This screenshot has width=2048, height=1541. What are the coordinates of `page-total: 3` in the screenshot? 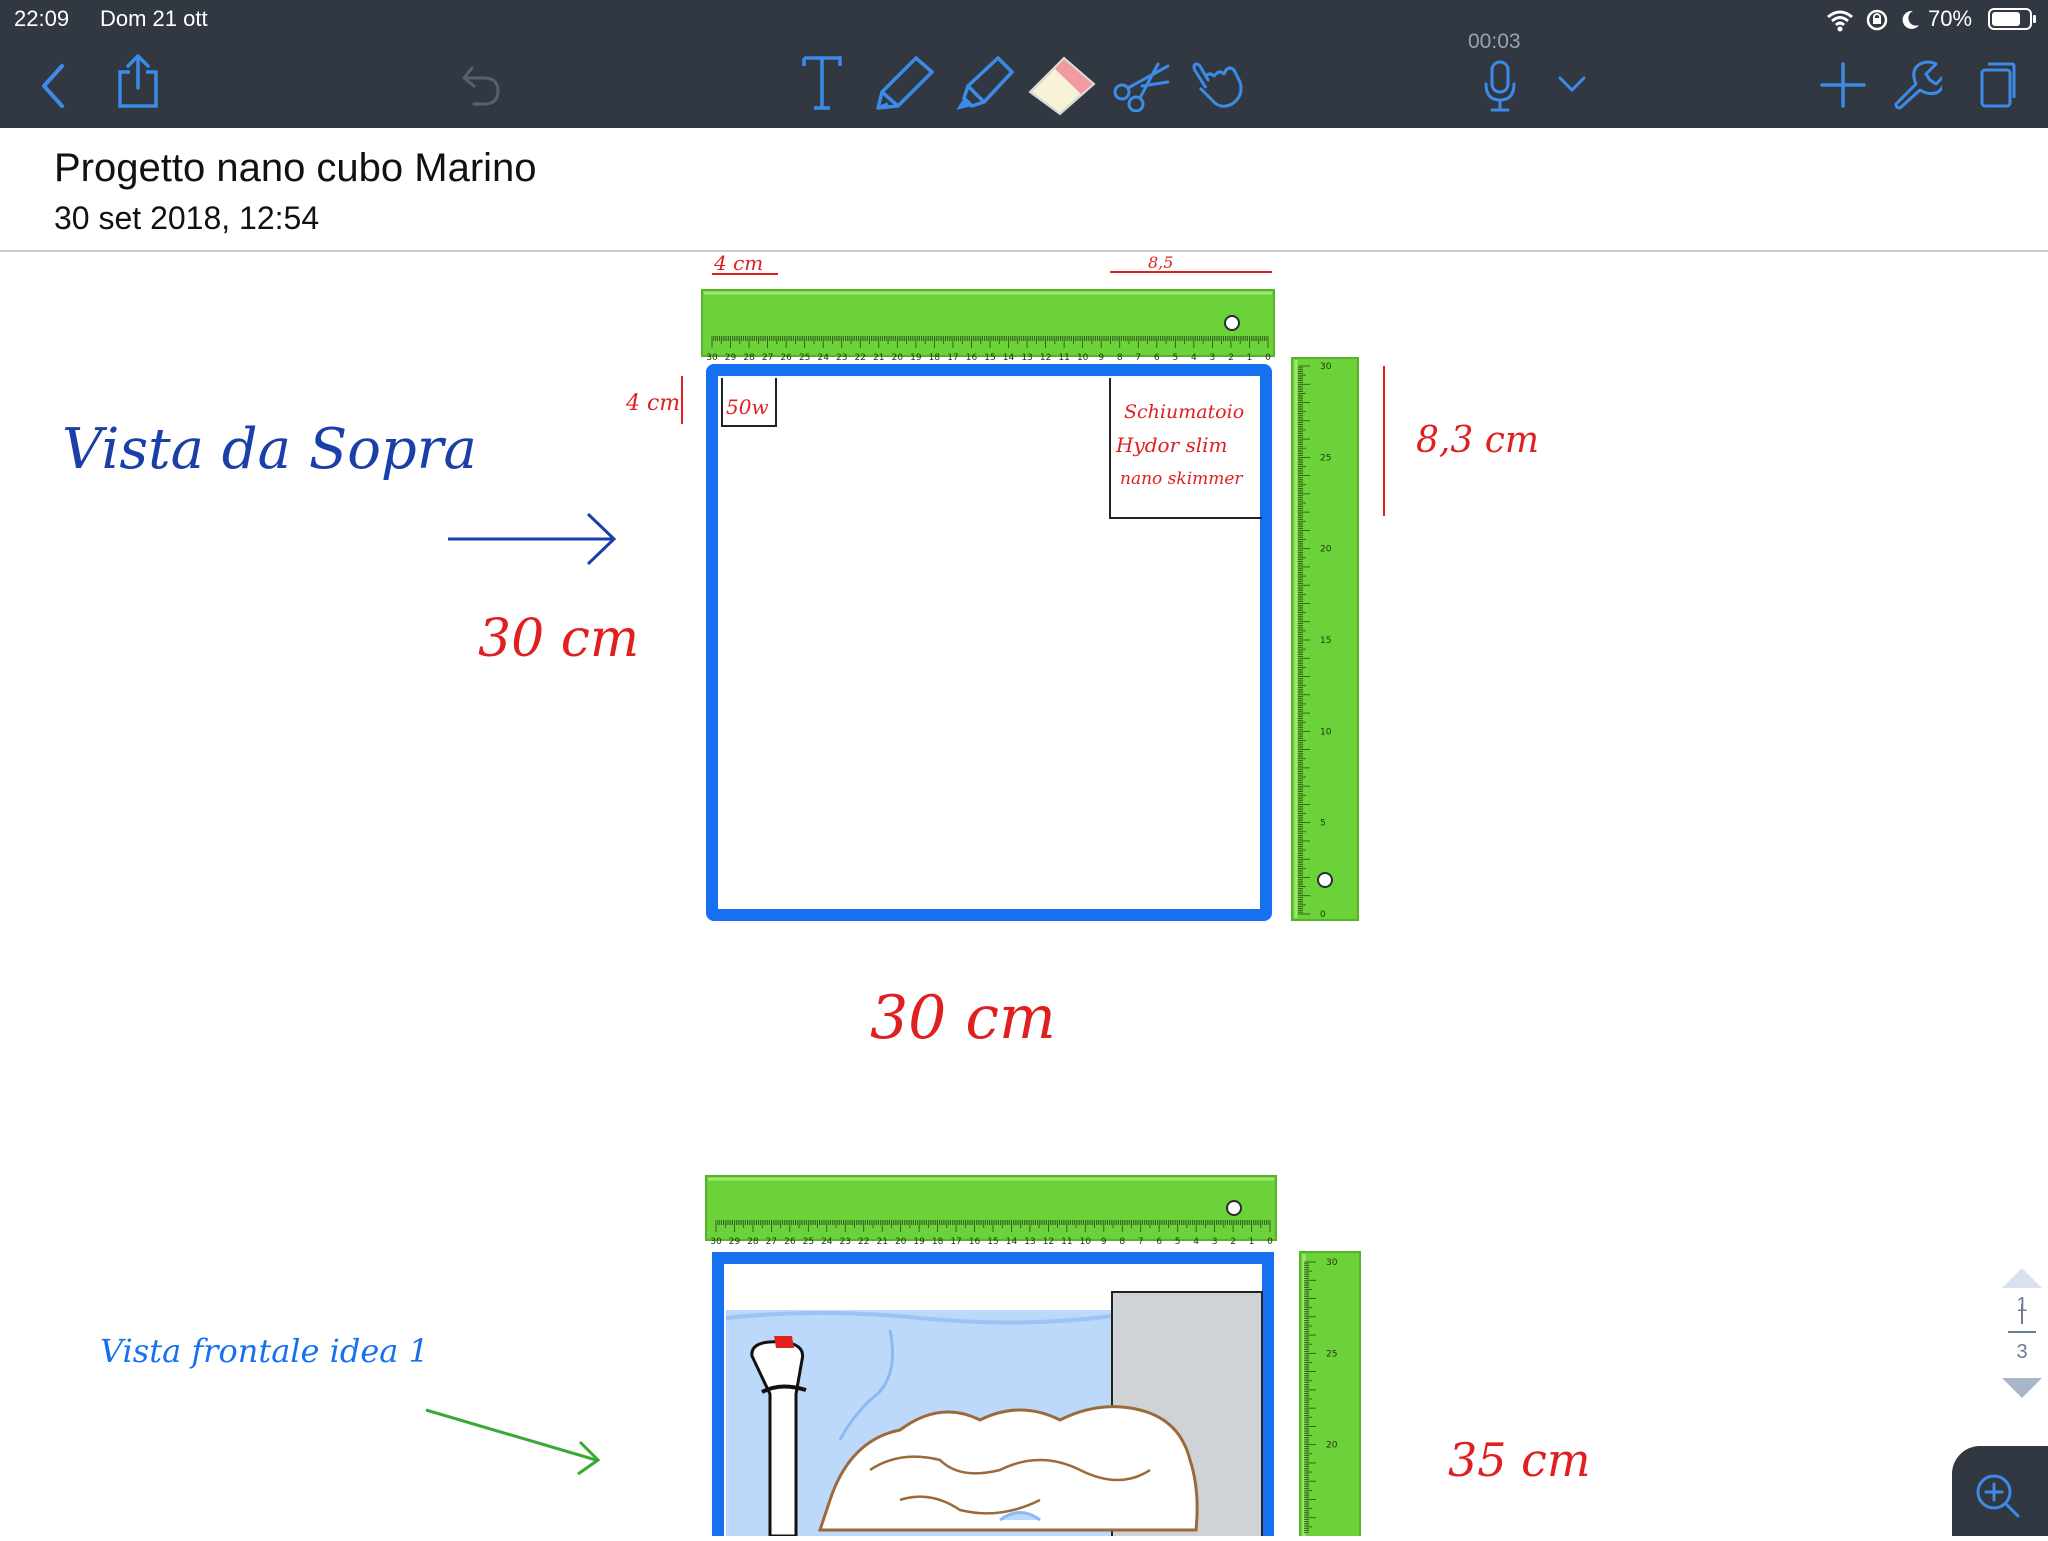 It's located at (2021, 1352).